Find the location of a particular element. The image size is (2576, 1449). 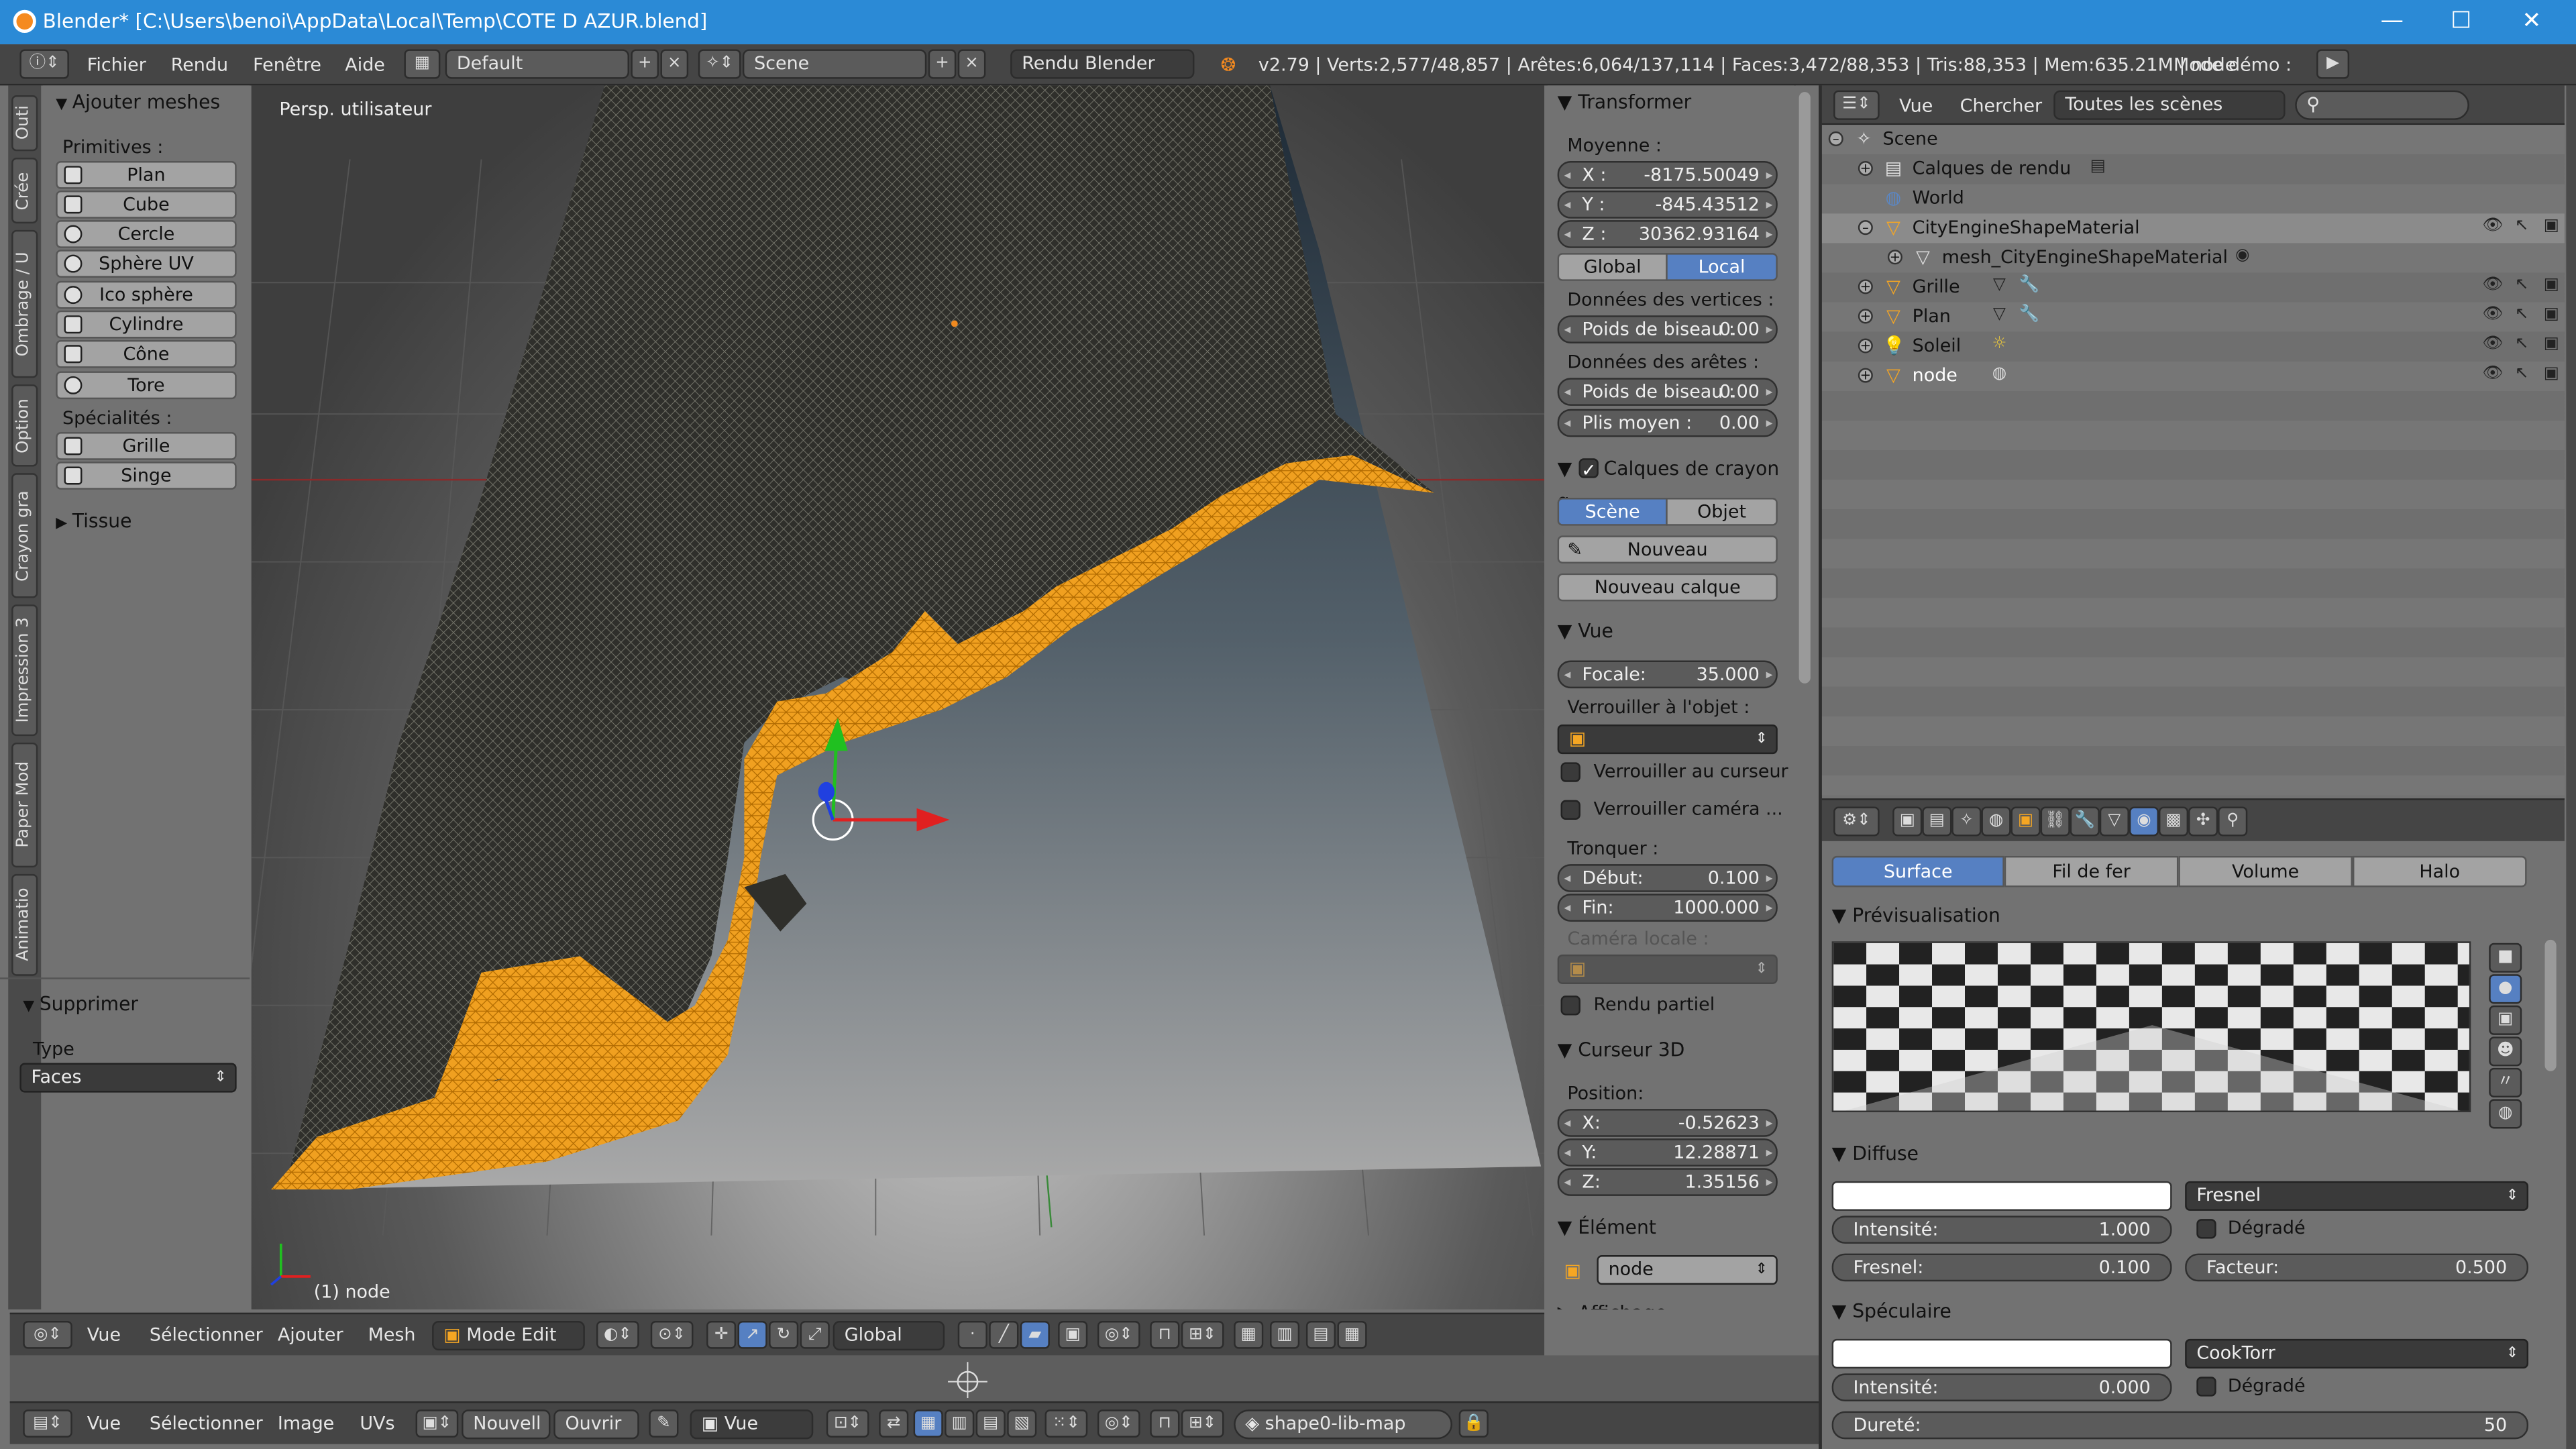

lock-object-field: ▣ is located at coordinates (1667, 739).